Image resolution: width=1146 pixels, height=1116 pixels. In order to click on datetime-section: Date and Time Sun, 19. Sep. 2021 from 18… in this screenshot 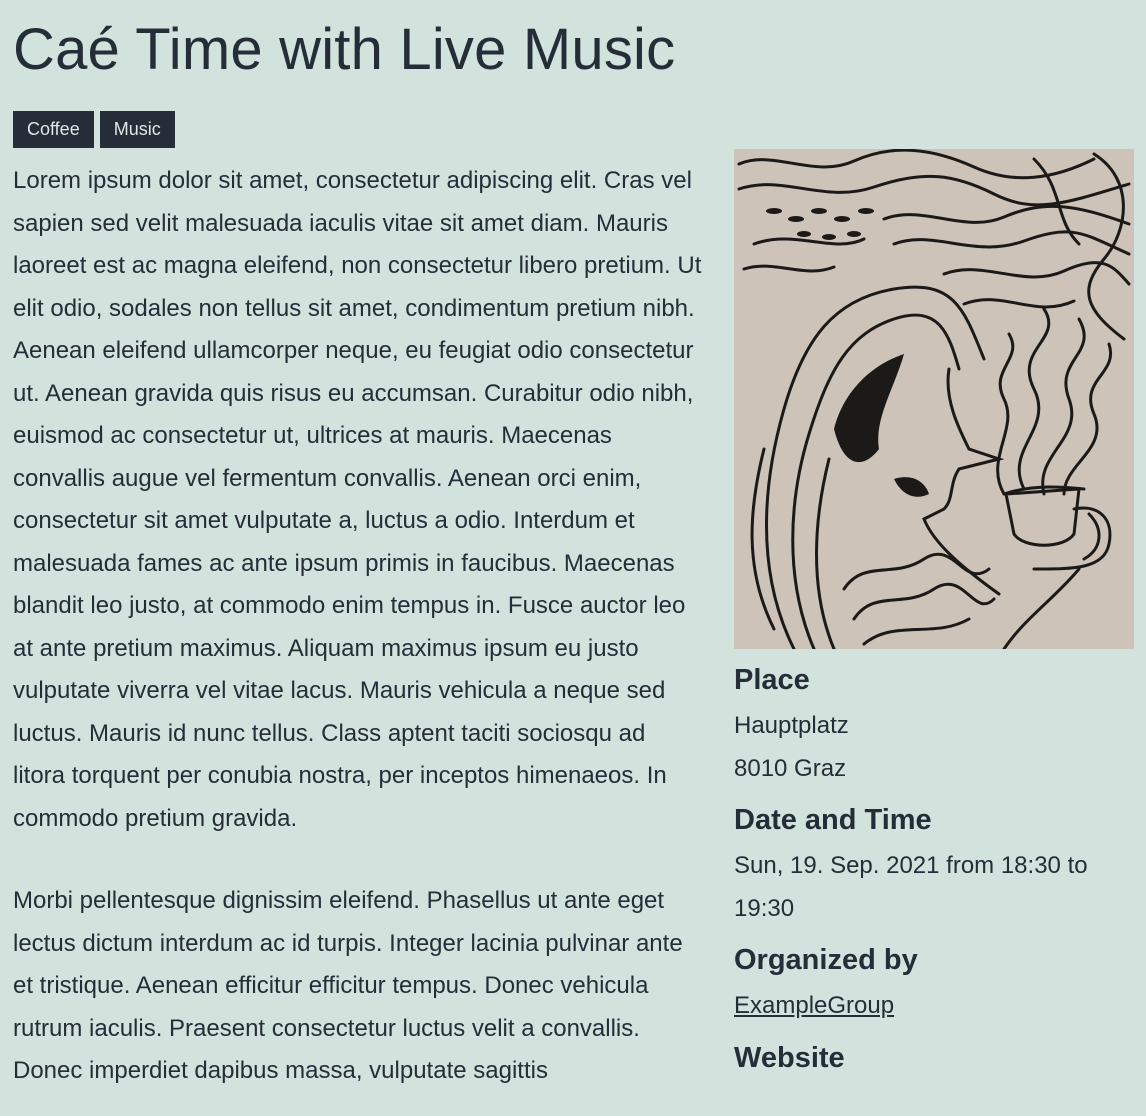, I will do `click(934, 865)`.